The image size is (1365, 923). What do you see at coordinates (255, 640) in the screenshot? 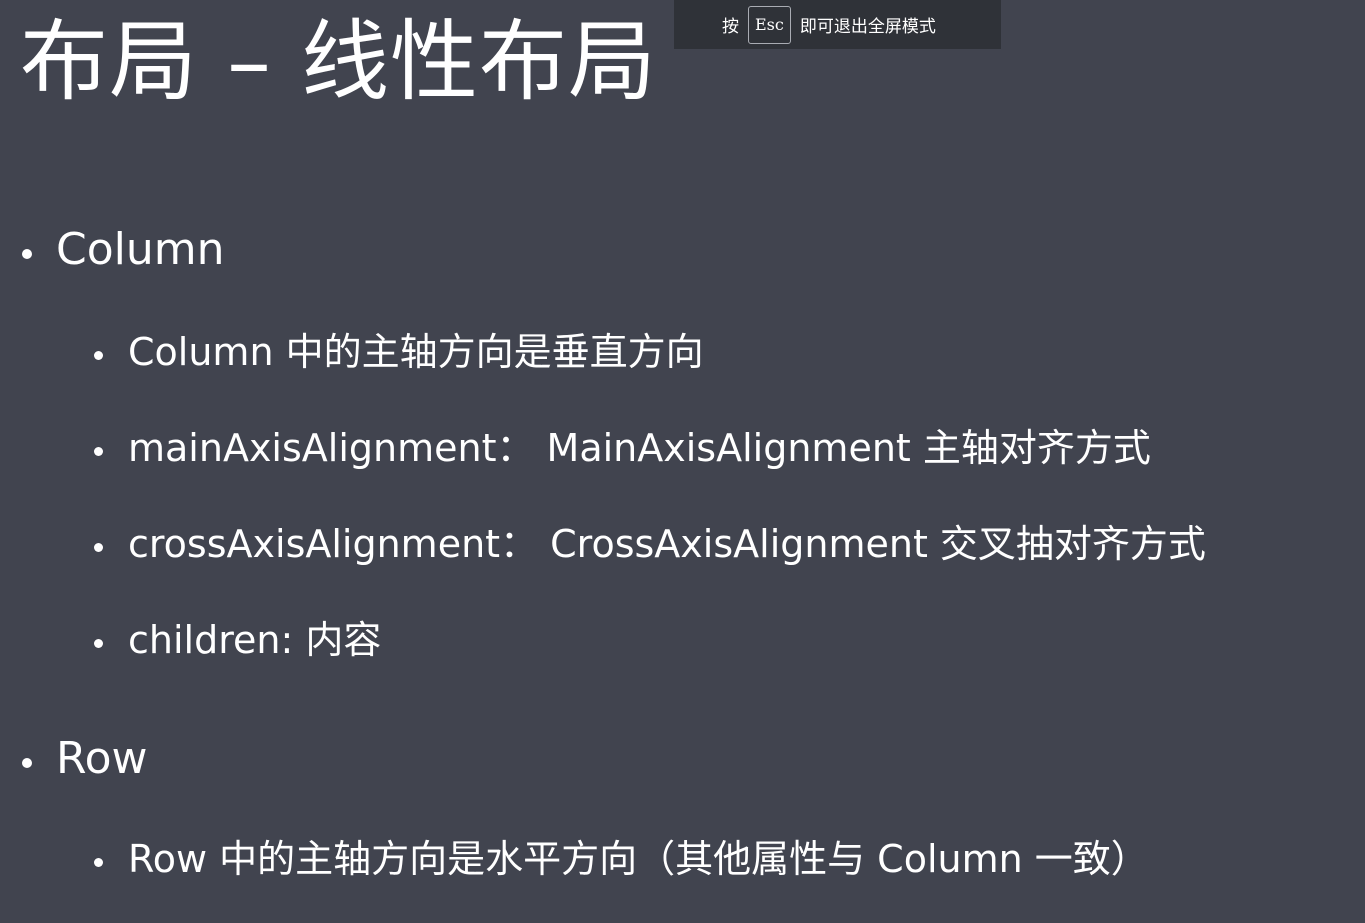
I see `bullet-text: children: 内容` at bounding box center [255, 640].